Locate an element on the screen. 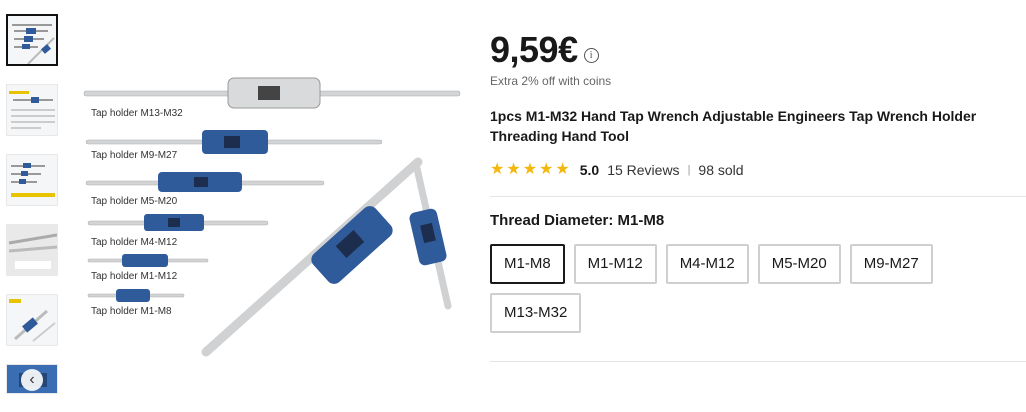 The height and width of the screenshot is (412, 1026). divider-top is located at coordinates (758, 196).